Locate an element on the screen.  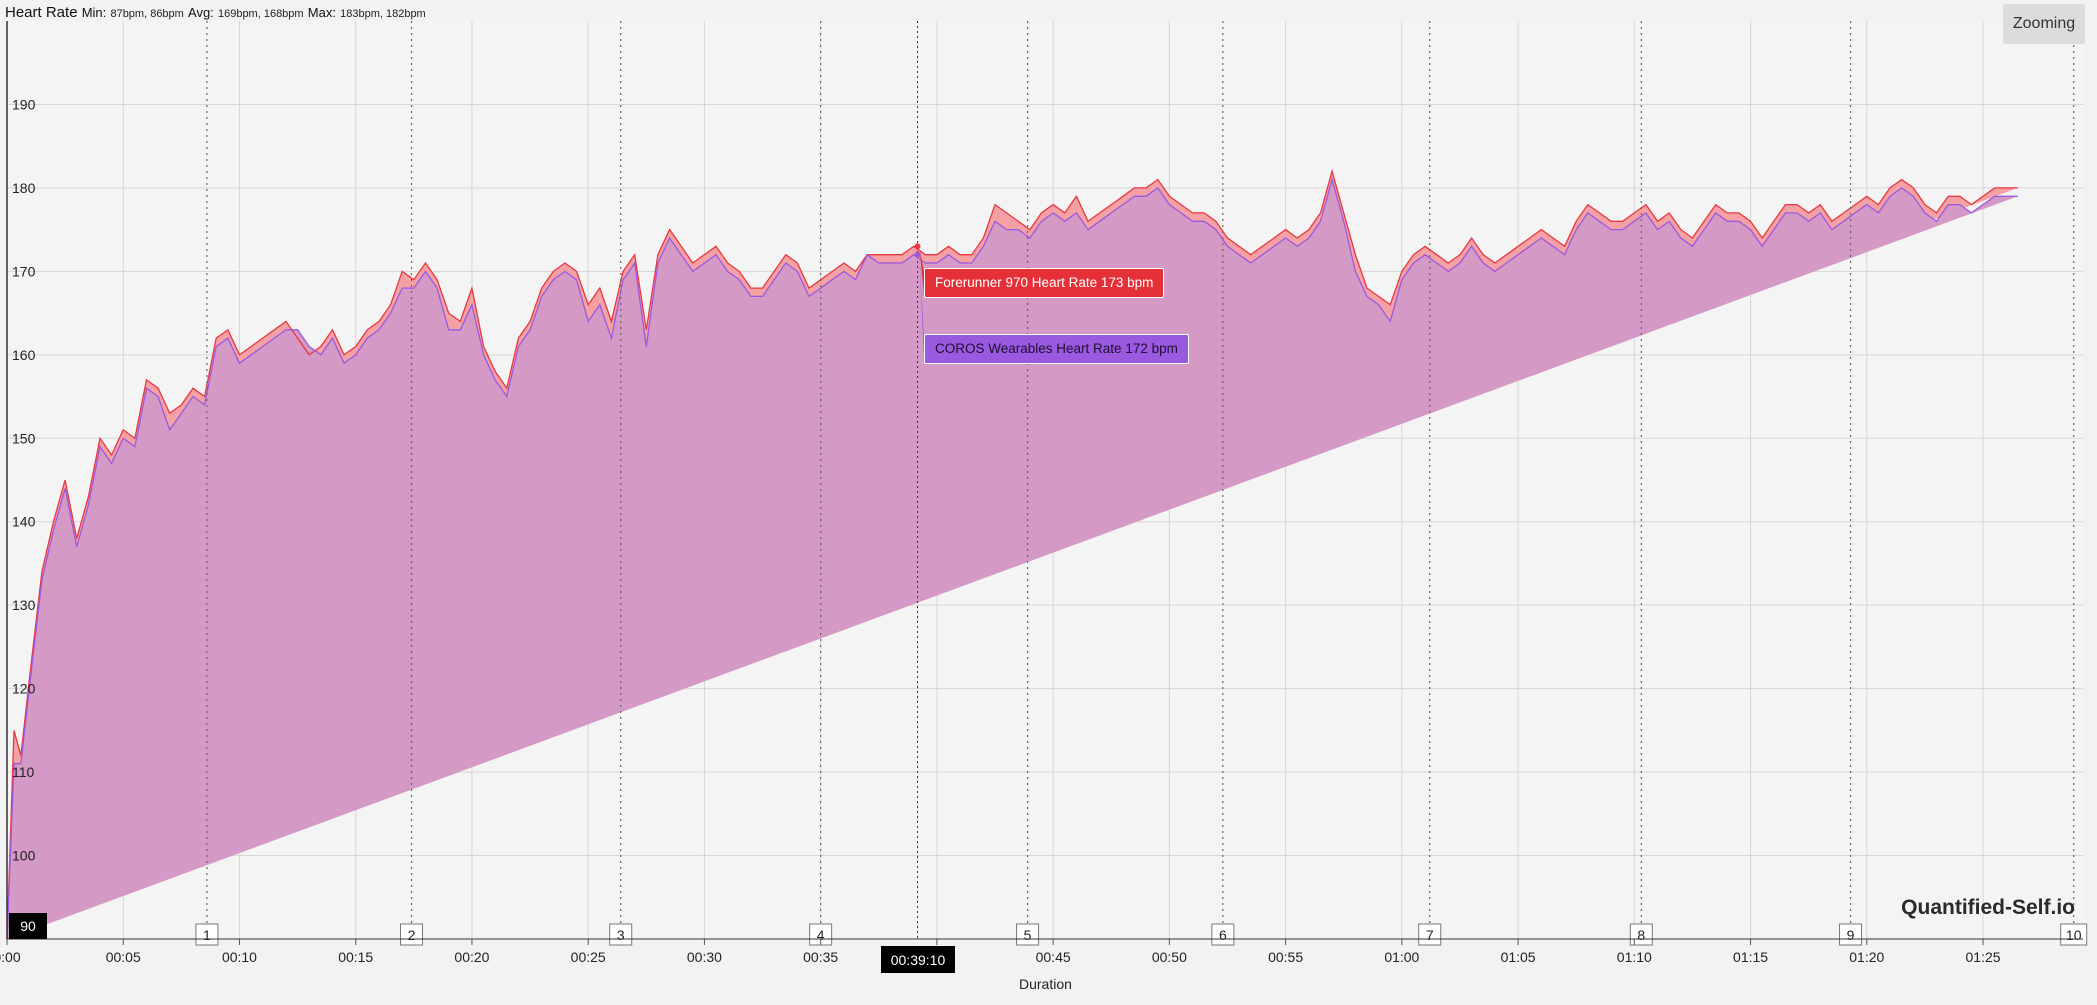
stat-avg: Avg: 169bpm, 168bpm is located at coordinates (248, 12).